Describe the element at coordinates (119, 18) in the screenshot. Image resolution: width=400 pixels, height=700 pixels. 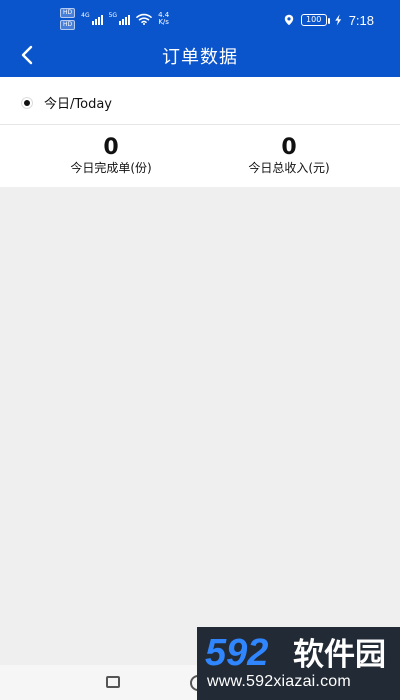
I see `signal-5g: 5G` at that location.